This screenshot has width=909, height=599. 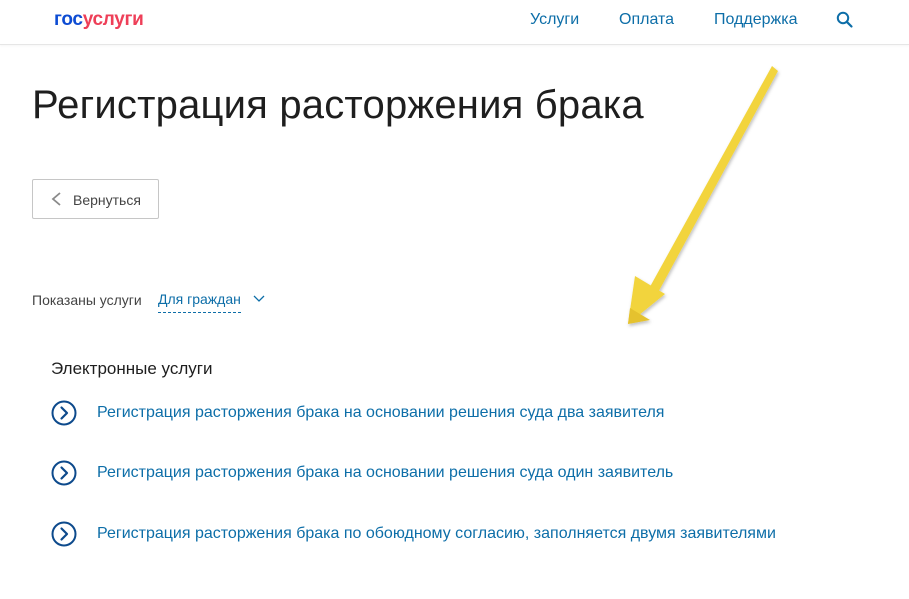 What do you see at coordinates (845, 20) in the screenshot?
I see `search-icon` at bounding box center [845, 20].